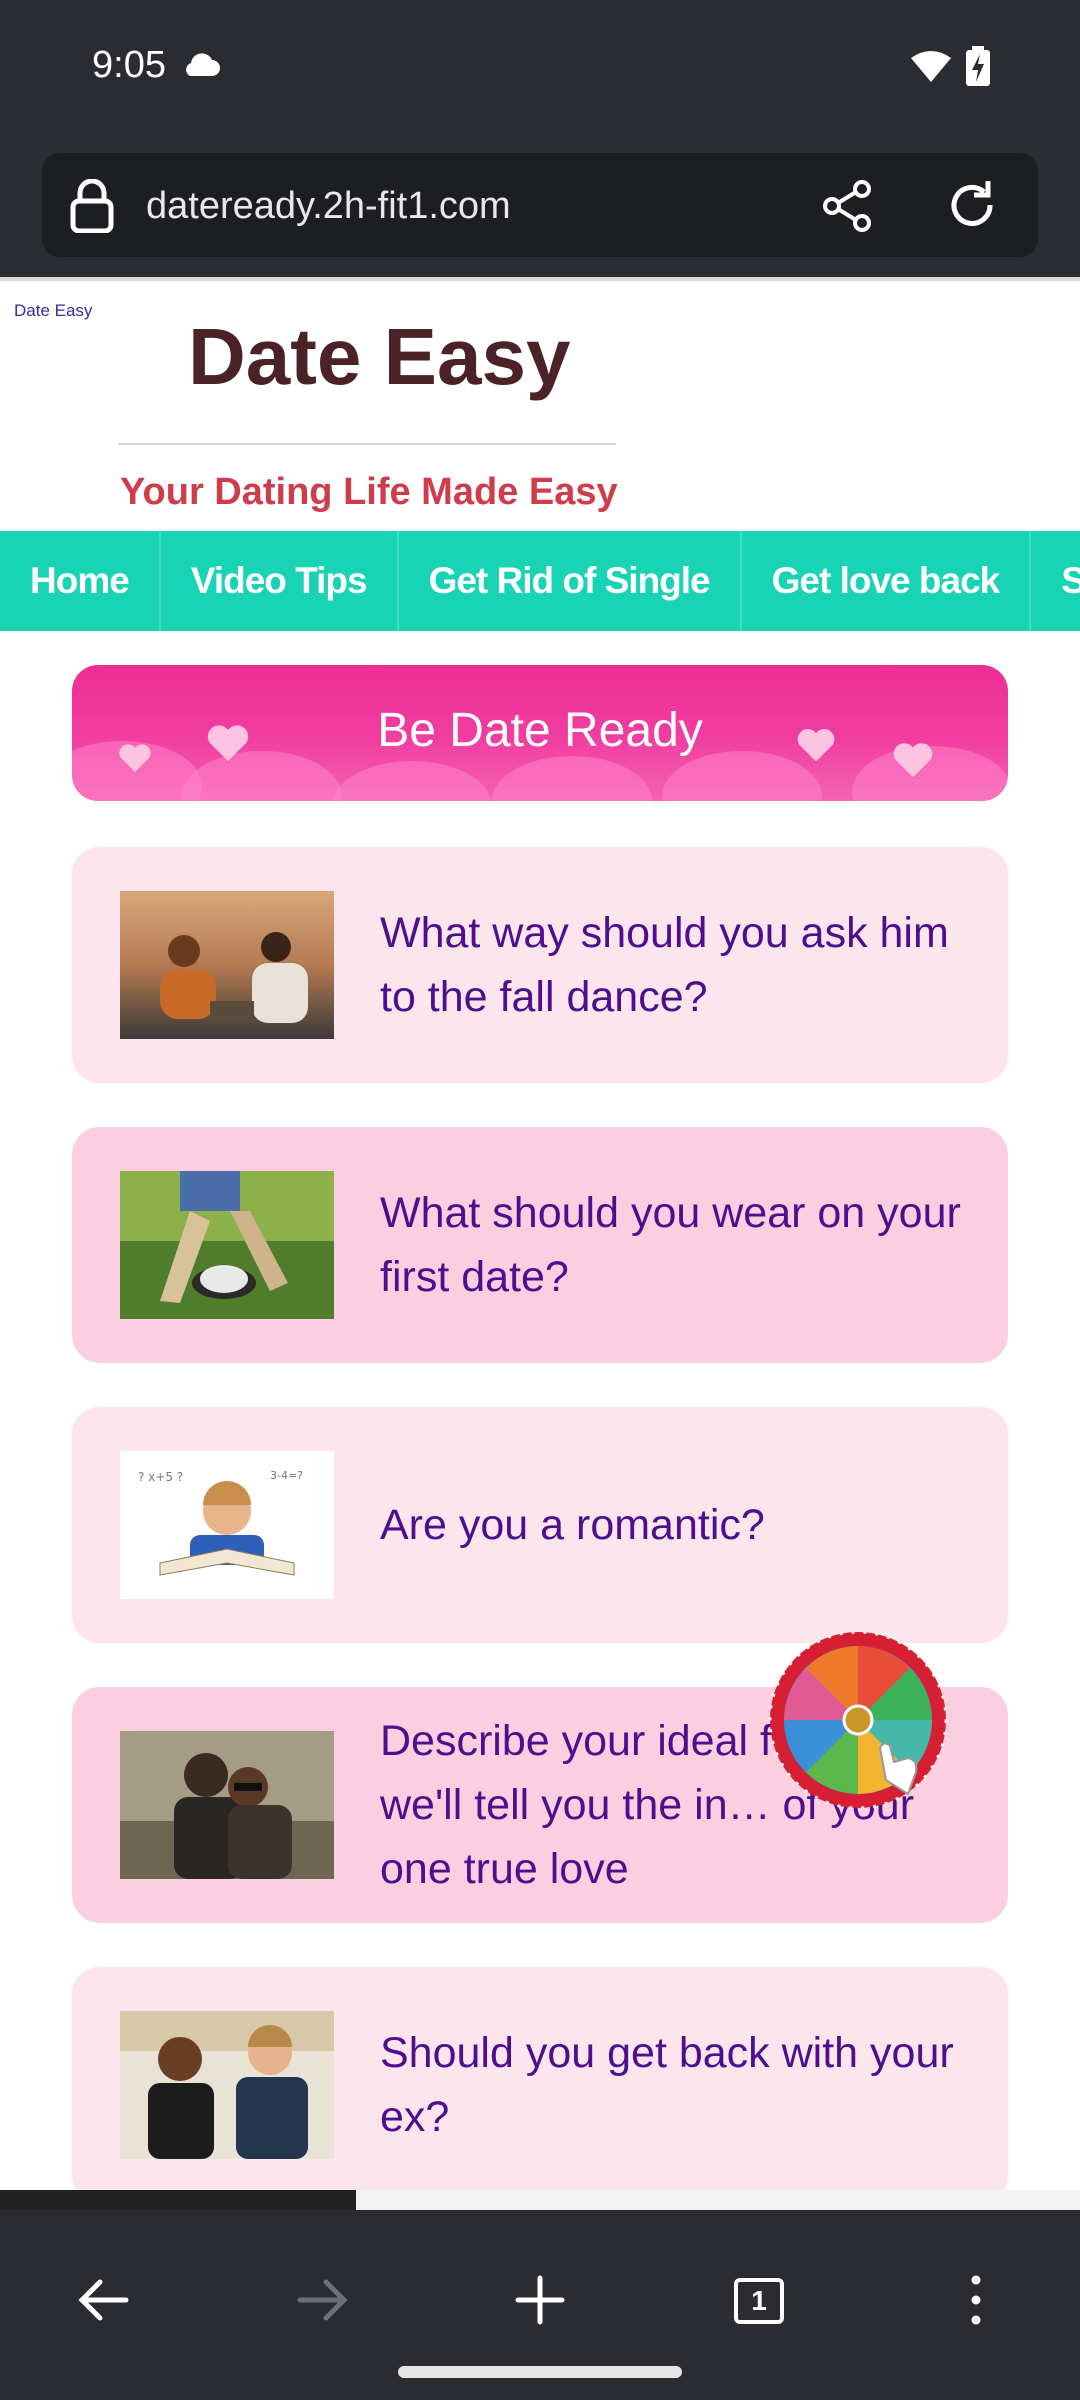 The image size is (1080, 2400). I want to click on tab-count-label: 1, so click(759, 2301).